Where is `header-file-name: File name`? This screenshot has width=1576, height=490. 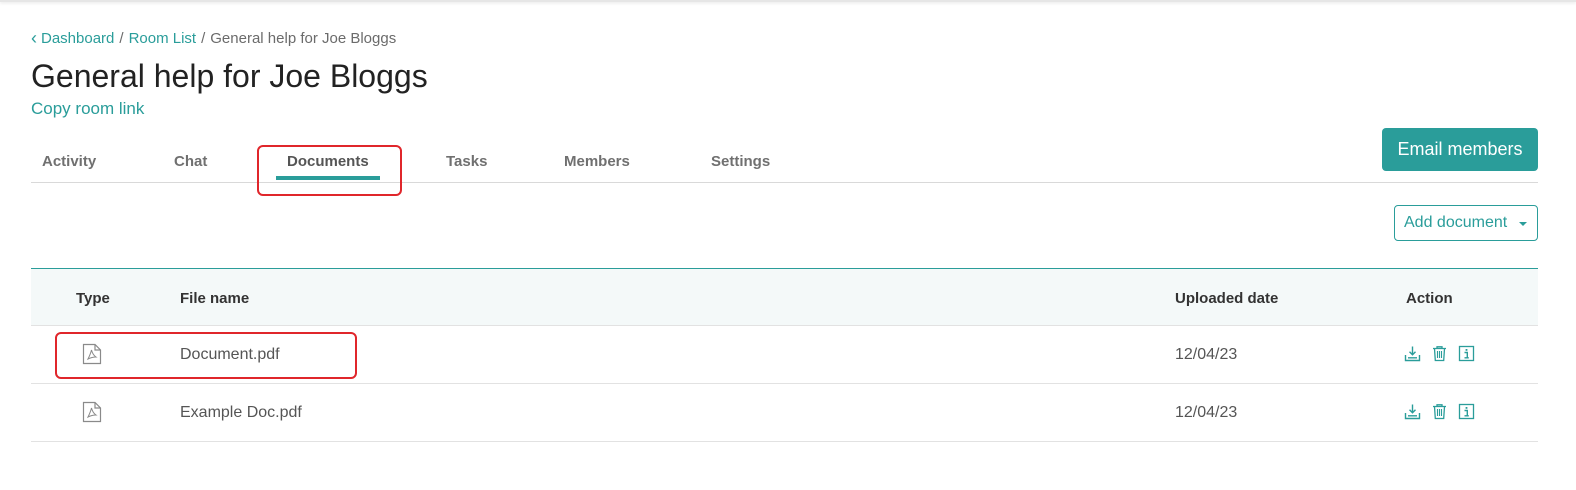 header-file-name: File name is located at coordinates (215, 298).